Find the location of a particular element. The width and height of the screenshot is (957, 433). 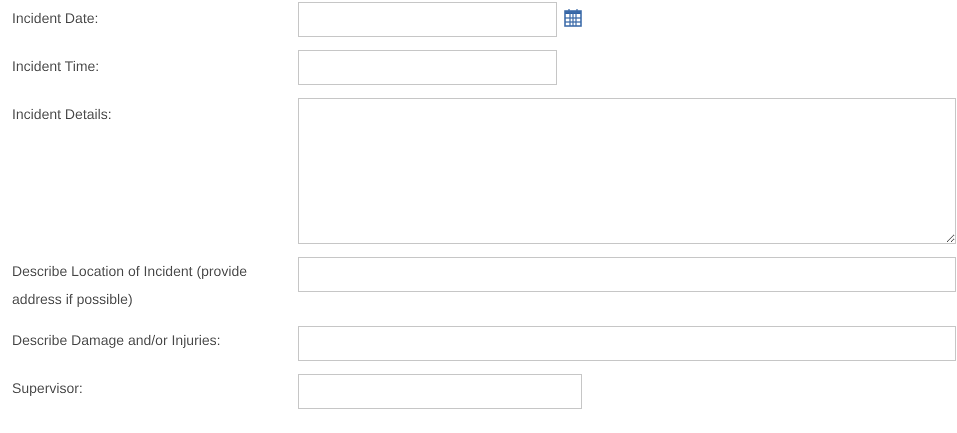

field-label: Incident Details: is located at coordinates (62, 114).